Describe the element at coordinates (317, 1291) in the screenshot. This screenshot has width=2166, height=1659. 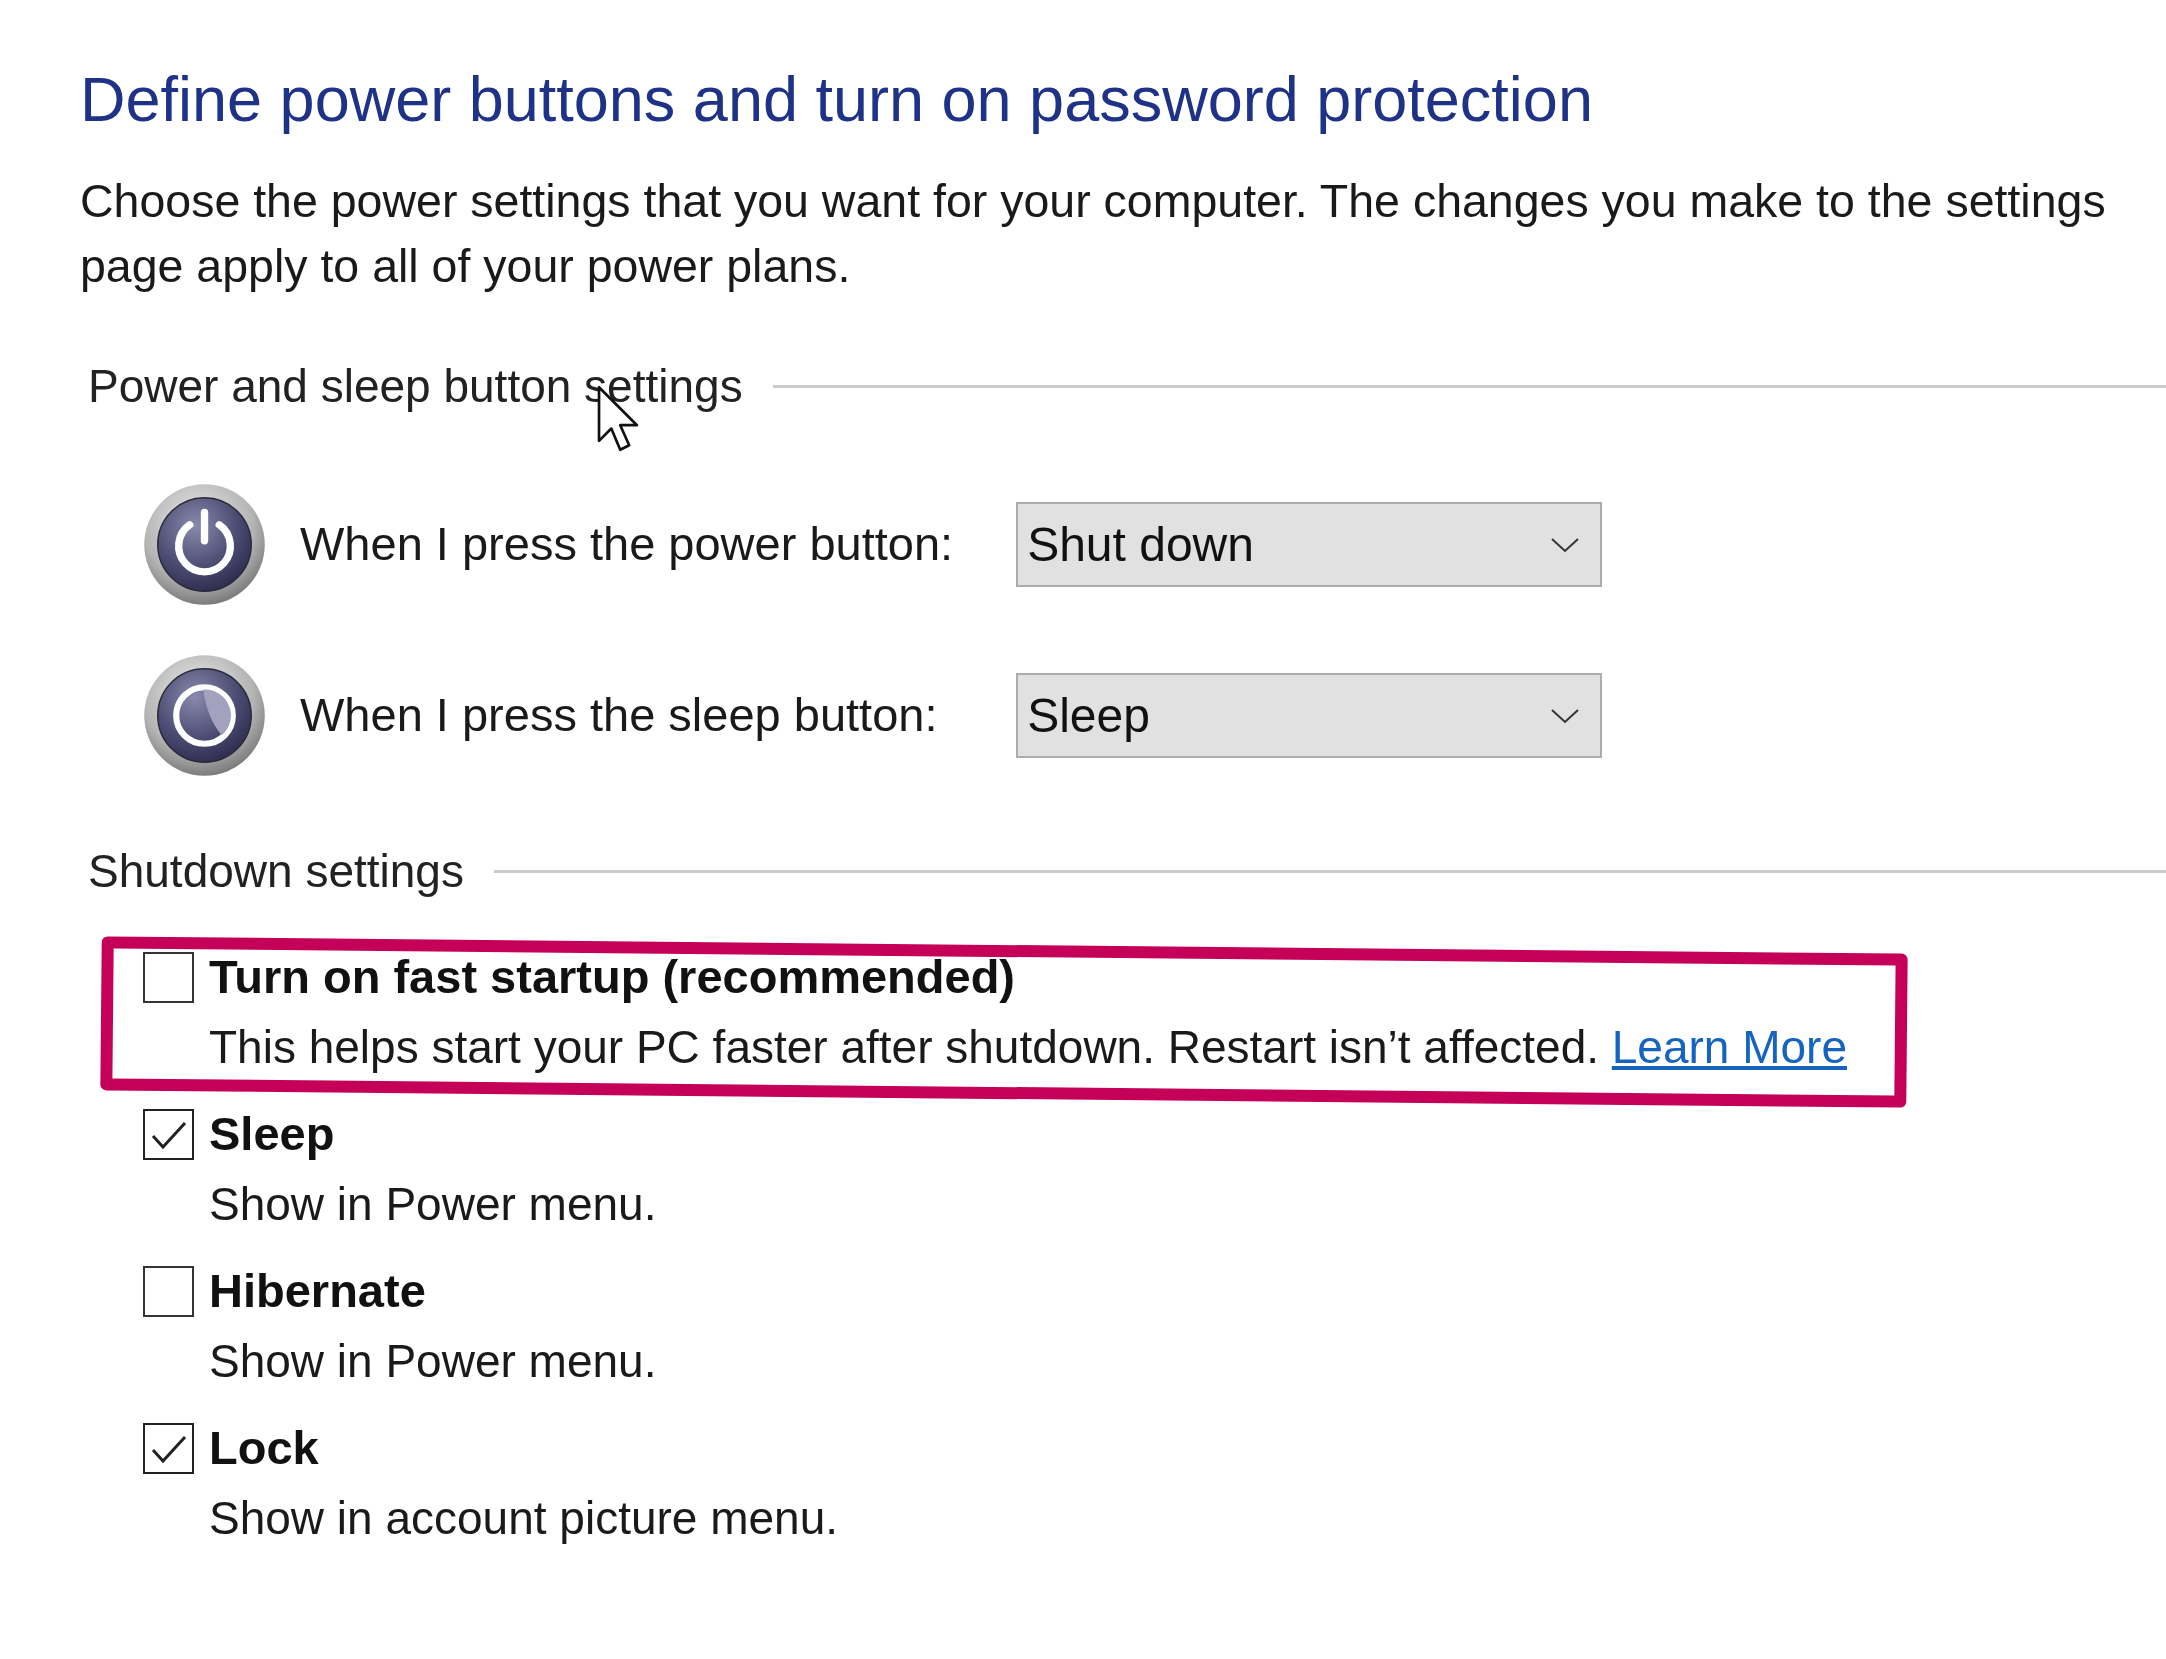
I see `option-title: Hibernate` at that location.